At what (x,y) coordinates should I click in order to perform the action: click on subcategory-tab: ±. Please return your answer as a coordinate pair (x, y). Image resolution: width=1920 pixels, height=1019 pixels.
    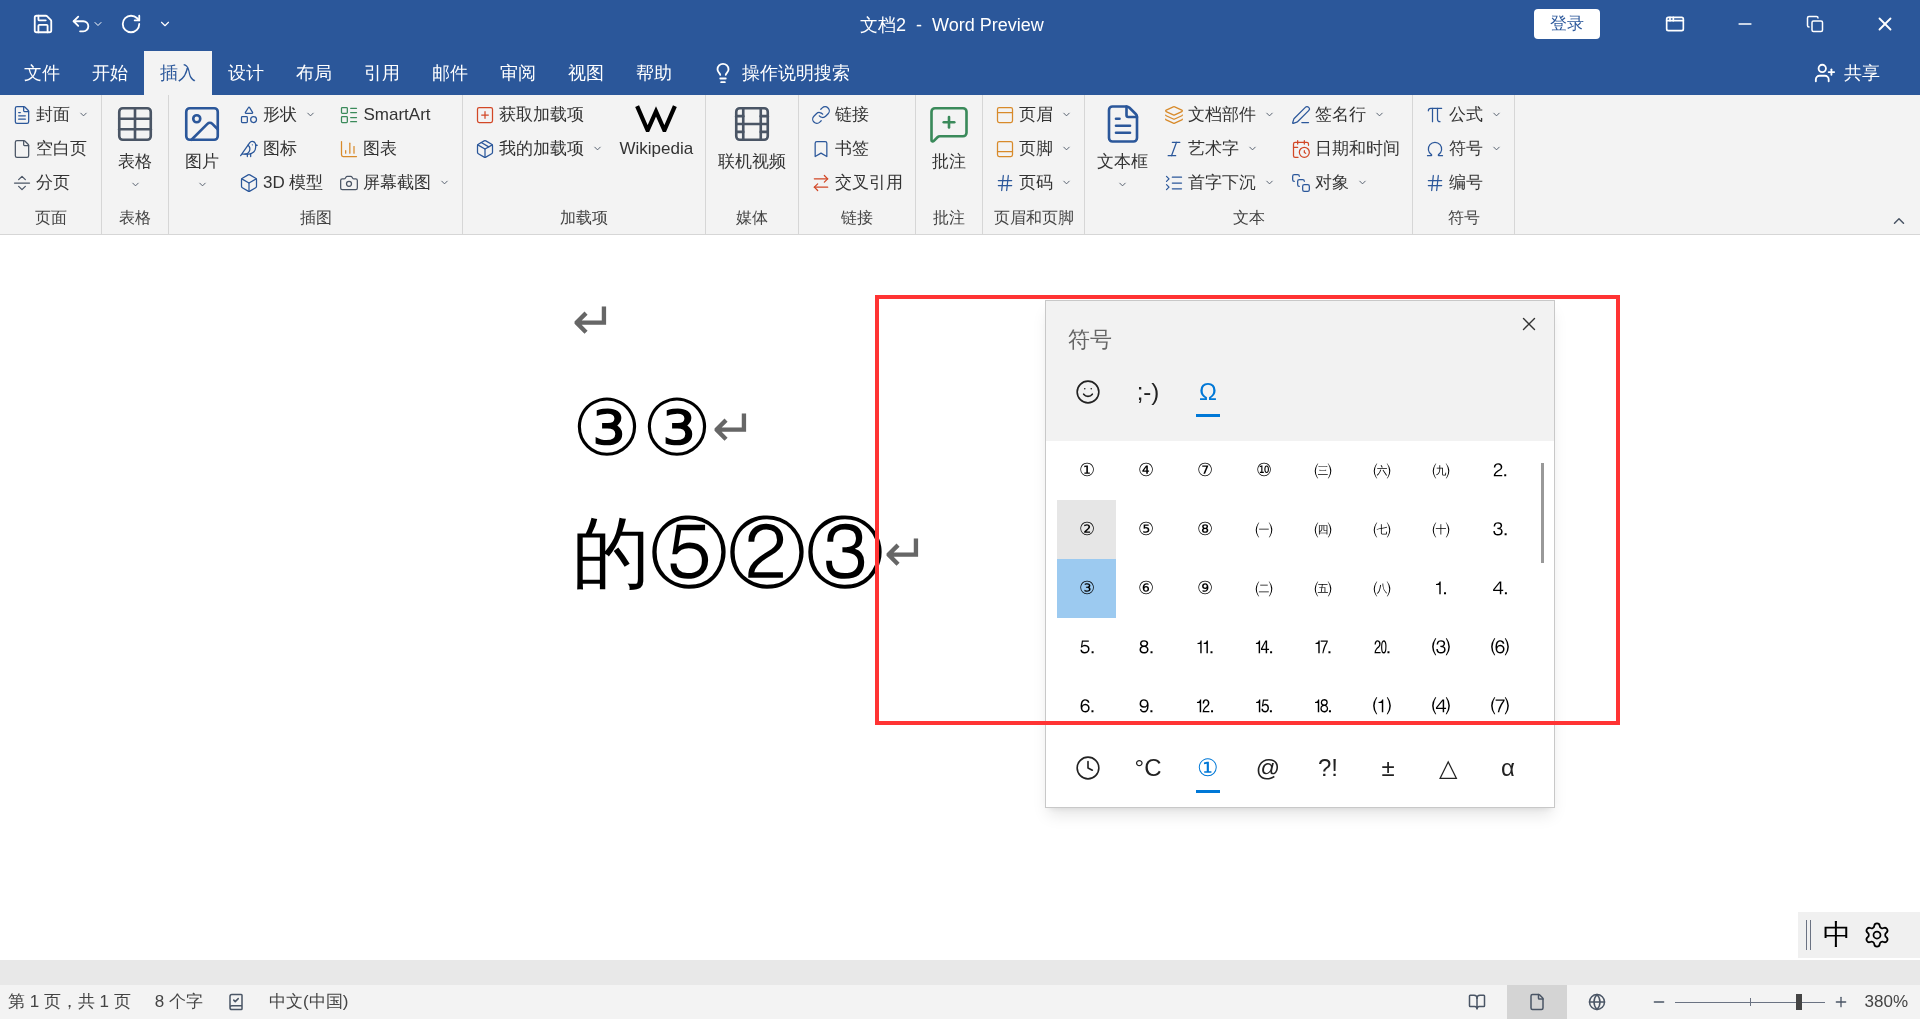
    Looking at the image, I should click on (1388, 771).